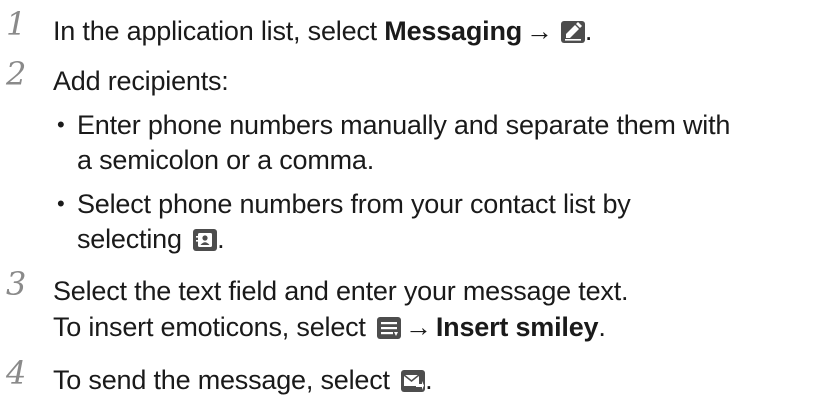 The height and width of the screenshot is (403, 823). What do you see at coordinates (226, 160) in the screenshot?
I see `bullet-text-line: a semicolon or a comma.` at bounding box center [226, 160].